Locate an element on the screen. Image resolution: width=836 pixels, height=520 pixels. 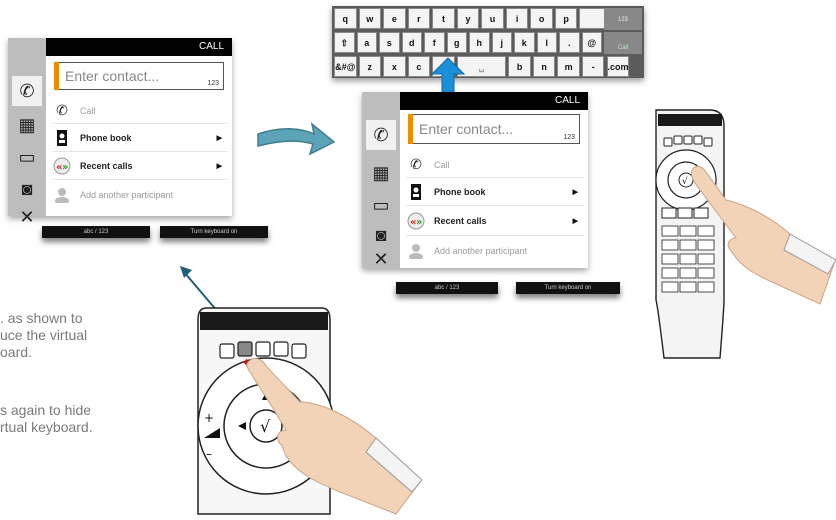
key--: - is located at coordinates (593, 66).